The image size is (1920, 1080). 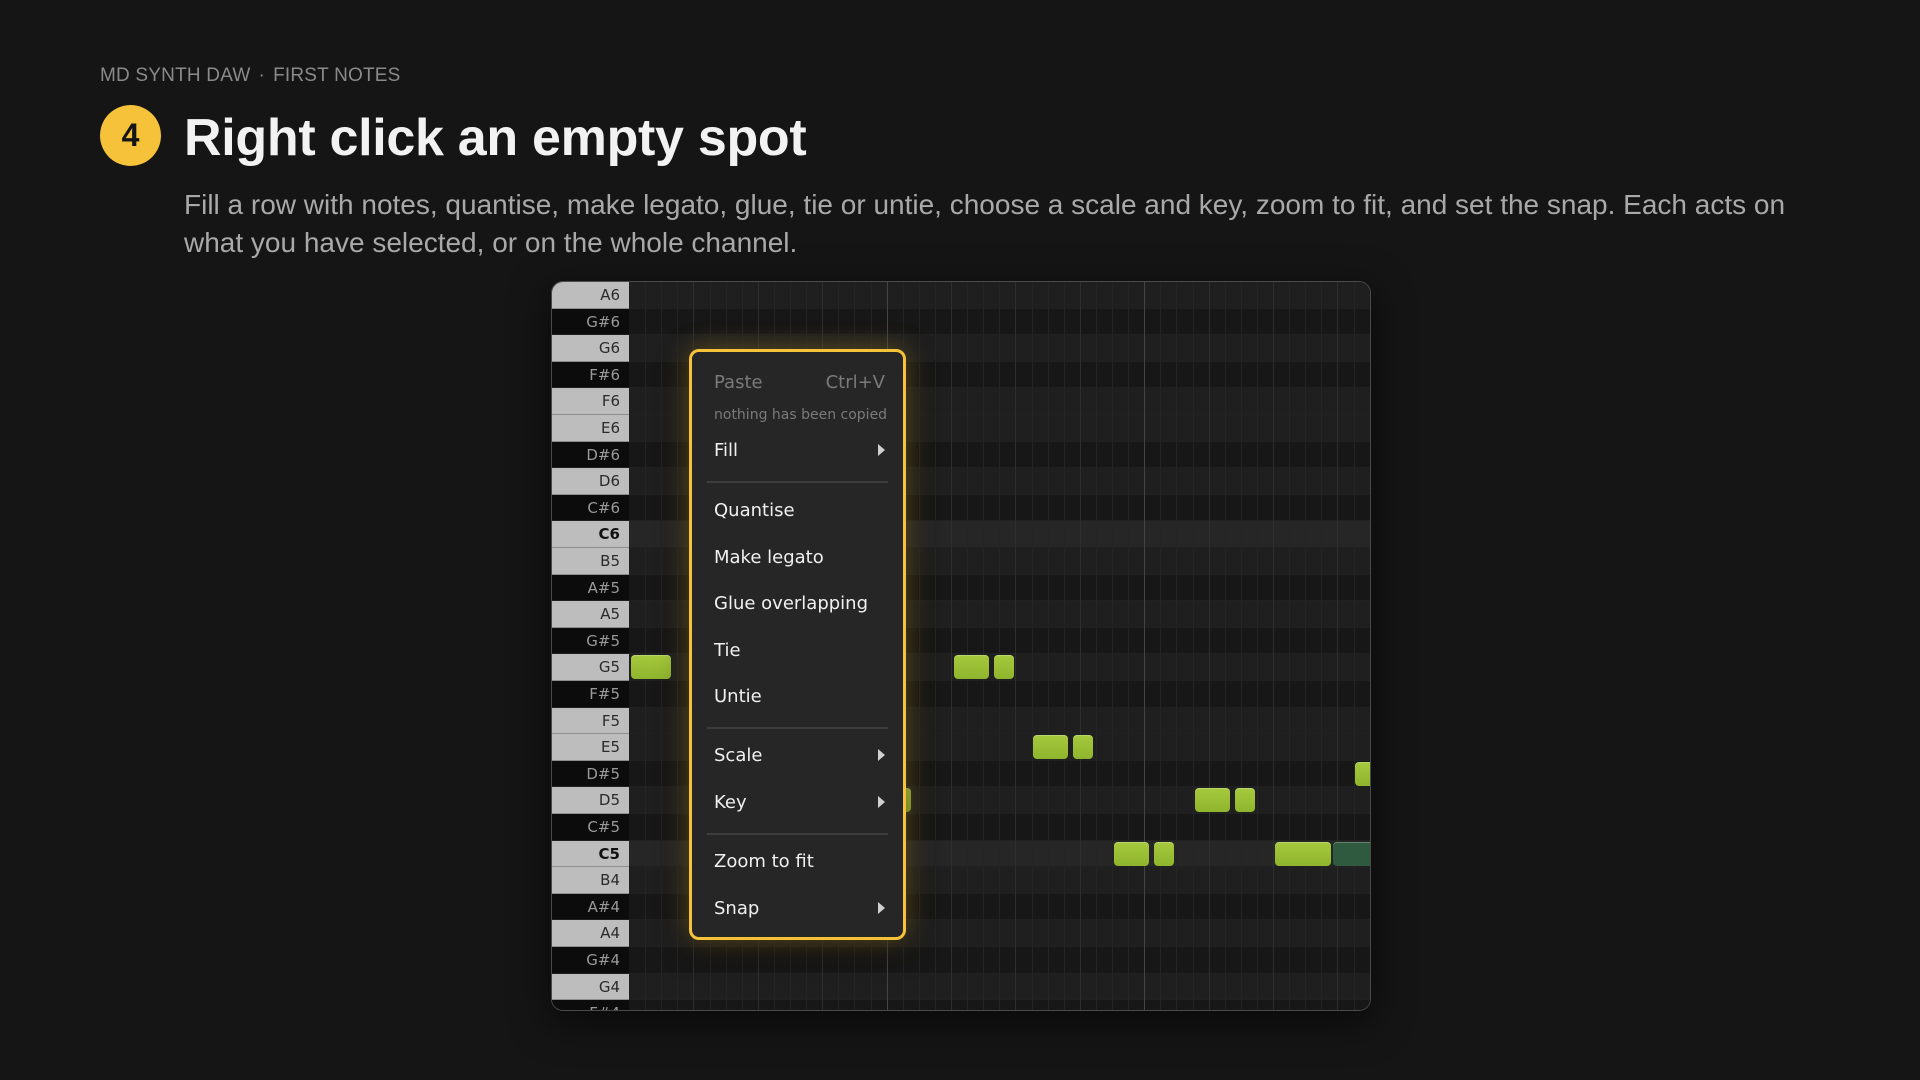 What do you see at coordinates (799, 696) in the screenshot?
I see `menu-item-untie: Untie` at bounding box center [799, 696].